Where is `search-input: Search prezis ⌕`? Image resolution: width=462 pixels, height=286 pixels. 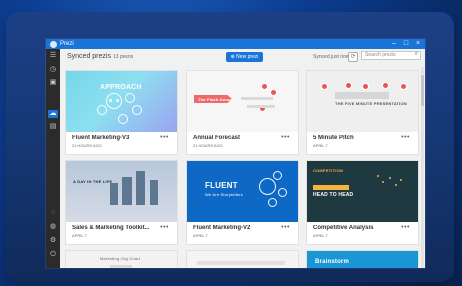 search-input: Search prezis ⌕ is located at coordinates (391, 55).